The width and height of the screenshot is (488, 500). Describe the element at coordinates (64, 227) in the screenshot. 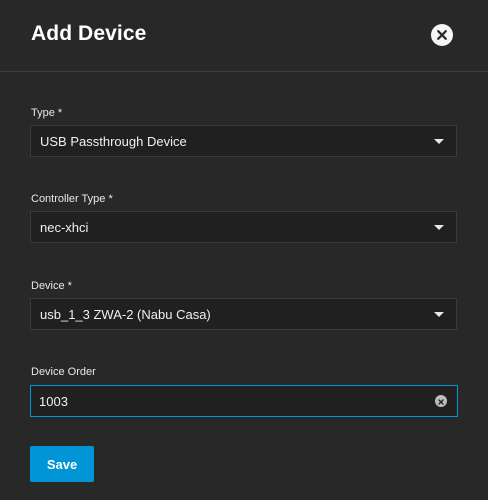

I see `controller-type-select-value: nec-xhci` at that location.